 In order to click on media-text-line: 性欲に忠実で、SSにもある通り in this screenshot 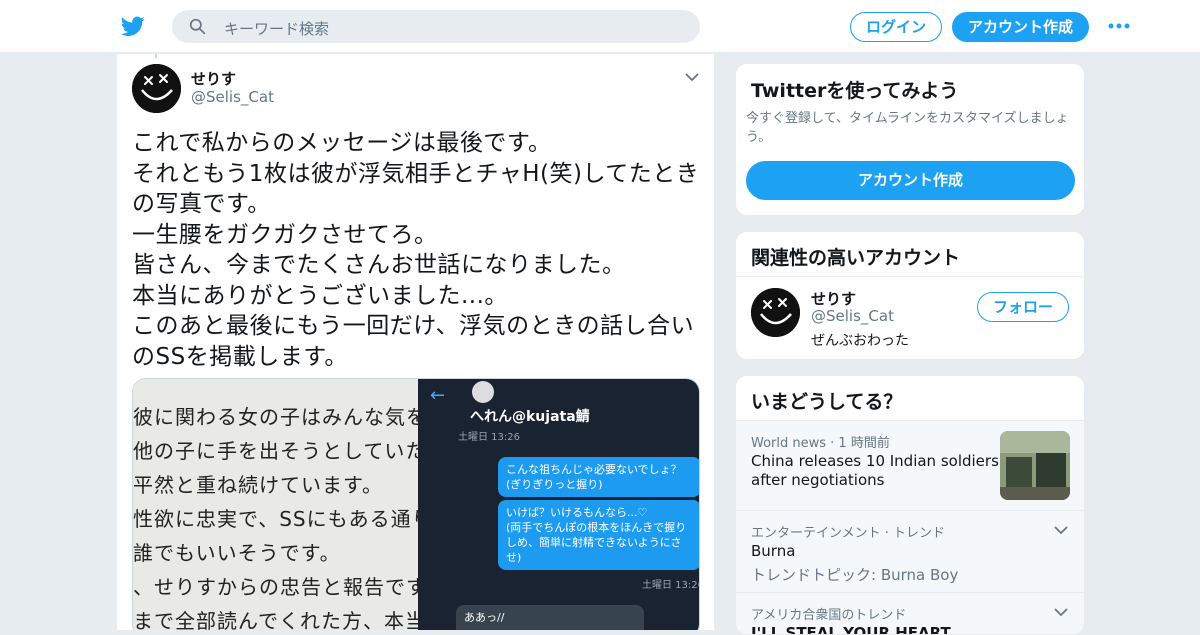, I will do `click(275, 519)`.